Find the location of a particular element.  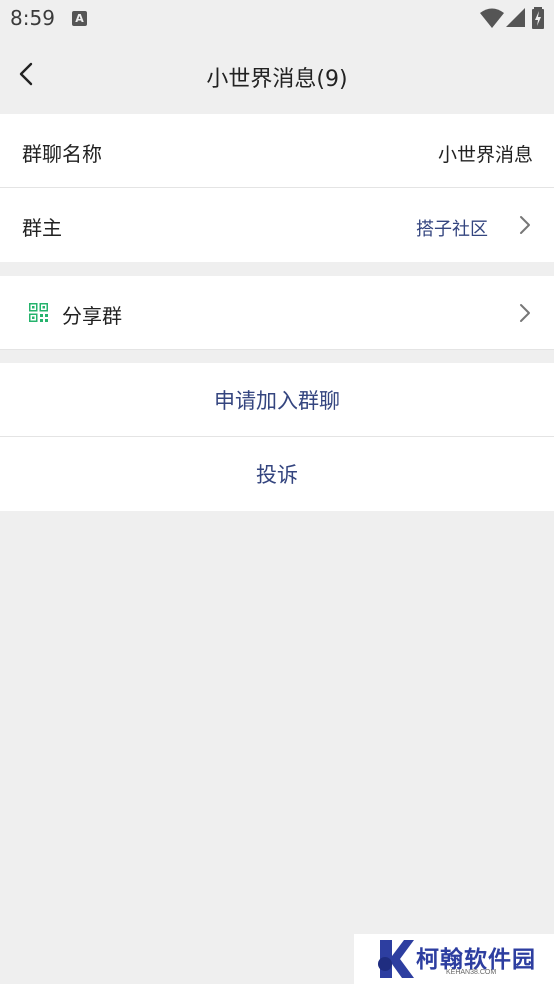

group-owner-label: 群主 is located at coordinates (42, 228).